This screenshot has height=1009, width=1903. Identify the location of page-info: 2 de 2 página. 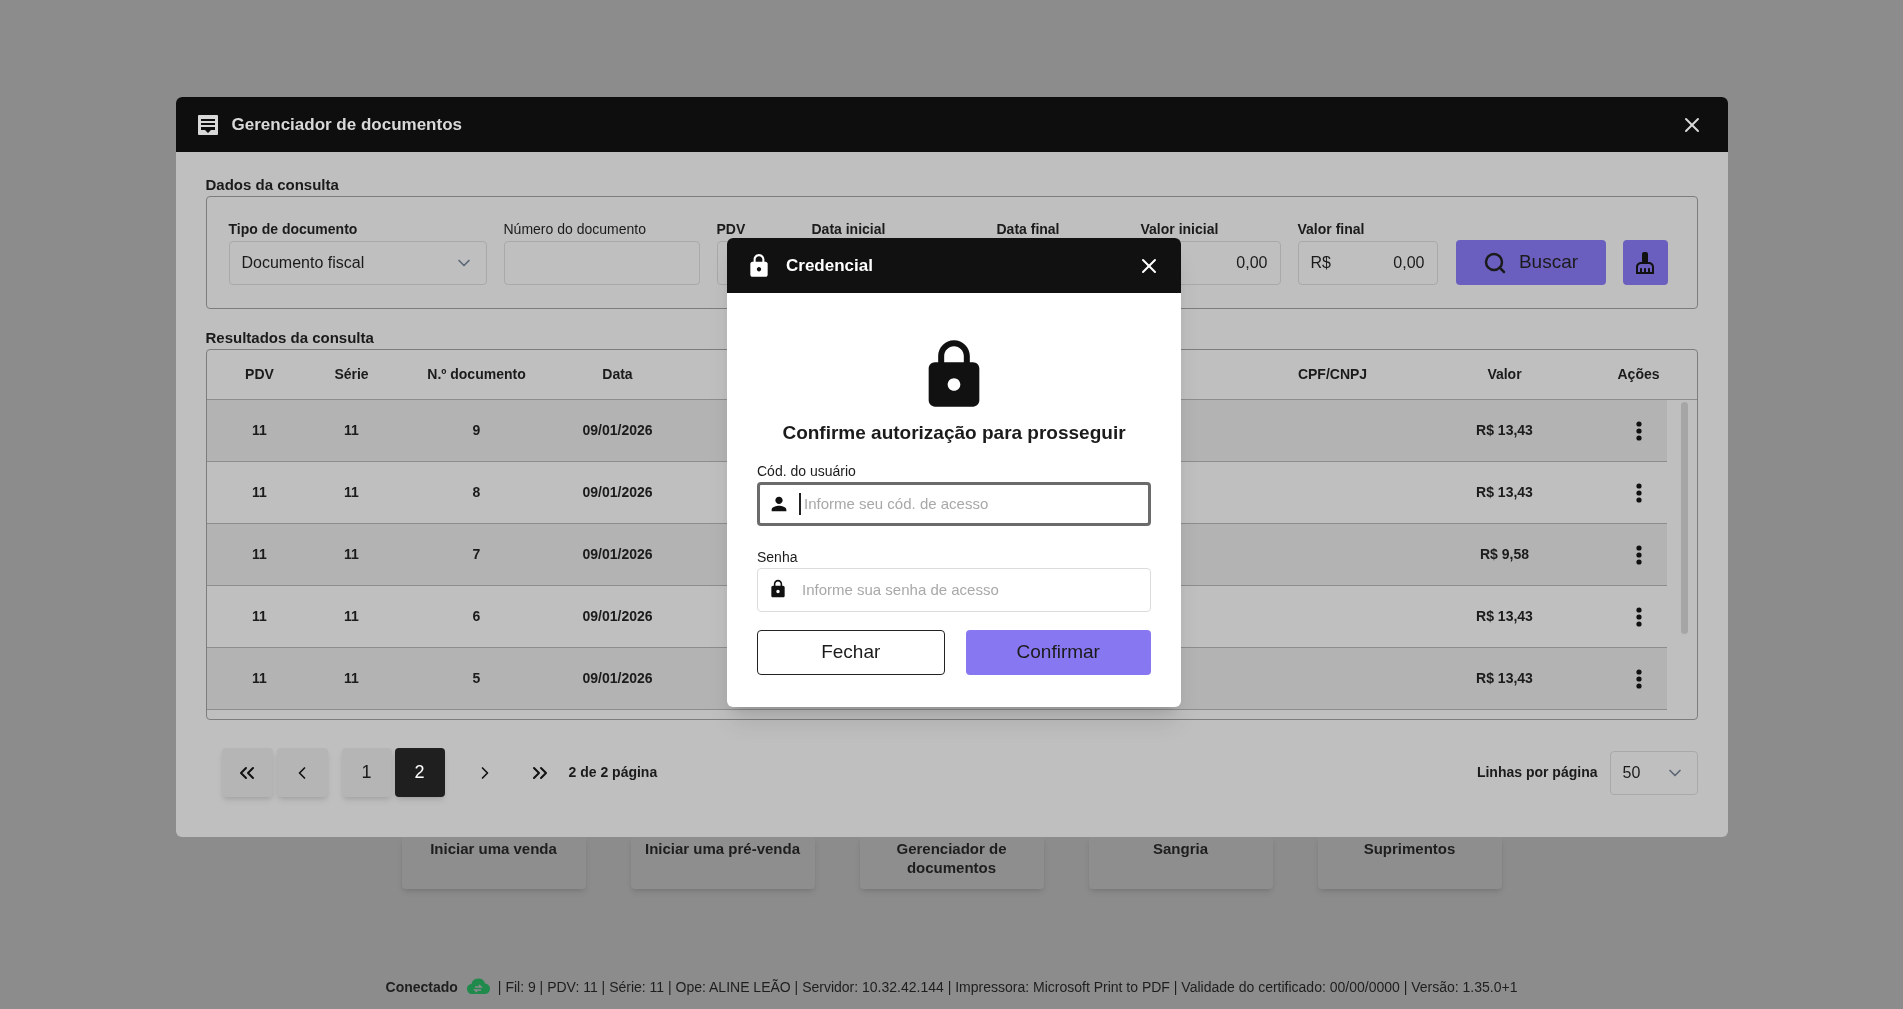
(613, 772).